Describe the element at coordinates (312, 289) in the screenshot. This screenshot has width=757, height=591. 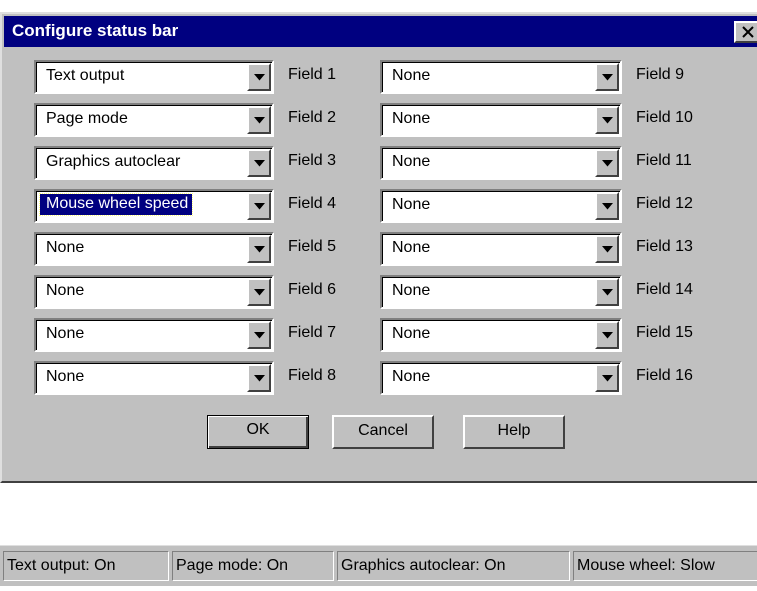
I see `field-label: Field 6` at that location.